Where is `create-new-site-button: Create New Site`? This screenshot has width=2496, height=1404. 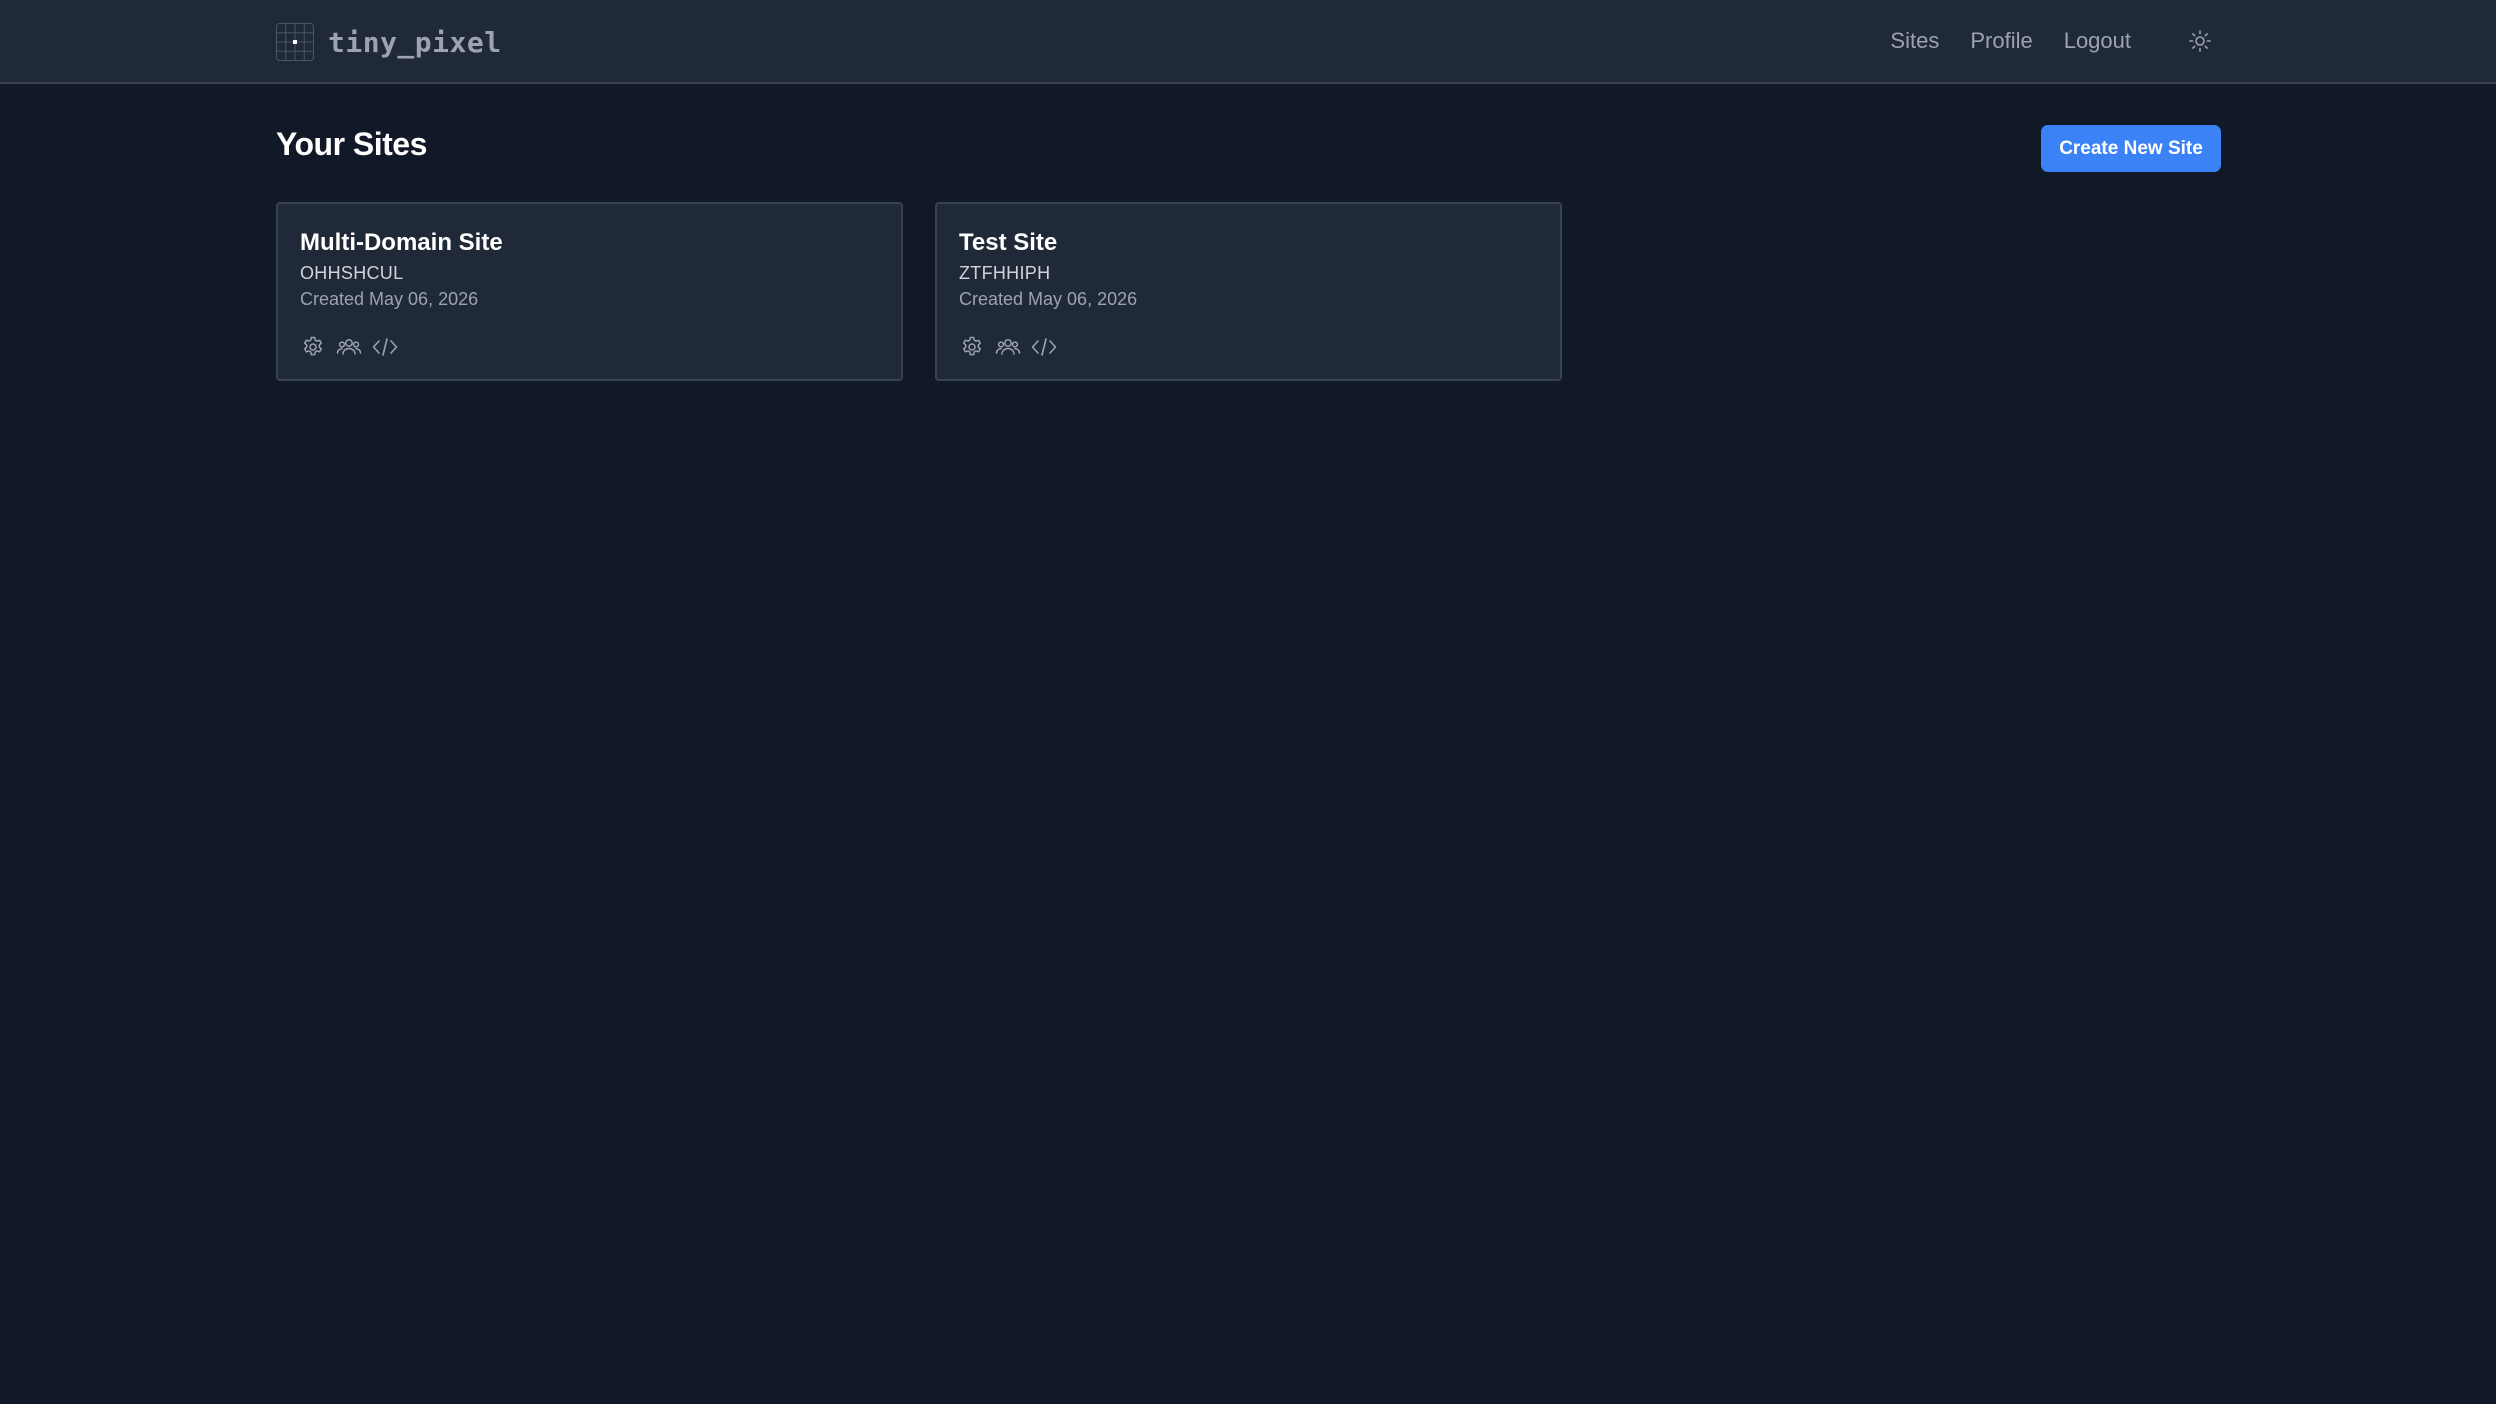
create-new-site-button: Create New Site is located at coordinates (2131, 148).